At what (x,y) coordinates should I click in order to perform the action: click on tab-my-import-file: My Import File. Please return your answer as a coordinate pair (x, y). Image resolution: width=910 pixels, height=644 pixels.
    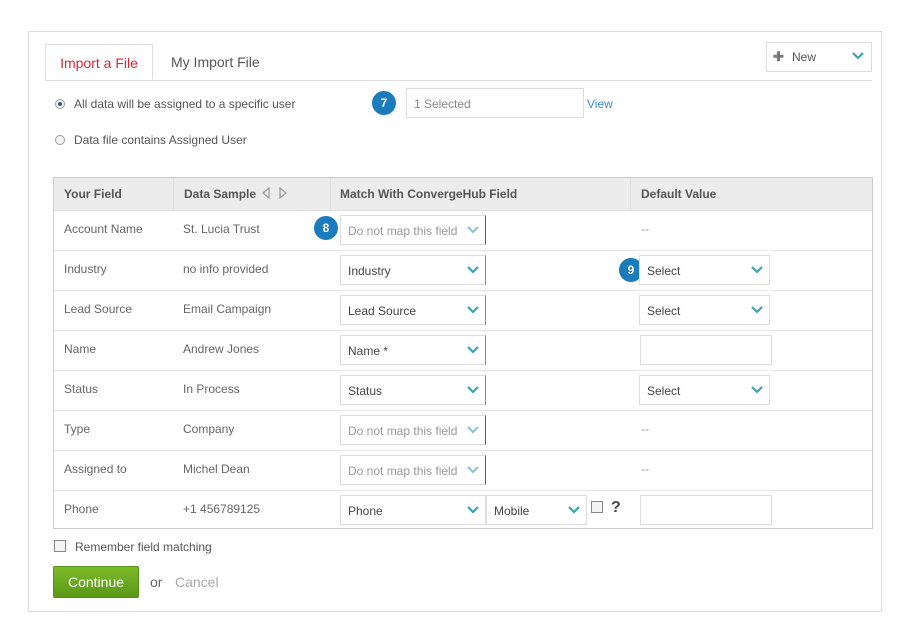
    Looking at the image, I should click on (215, 62).